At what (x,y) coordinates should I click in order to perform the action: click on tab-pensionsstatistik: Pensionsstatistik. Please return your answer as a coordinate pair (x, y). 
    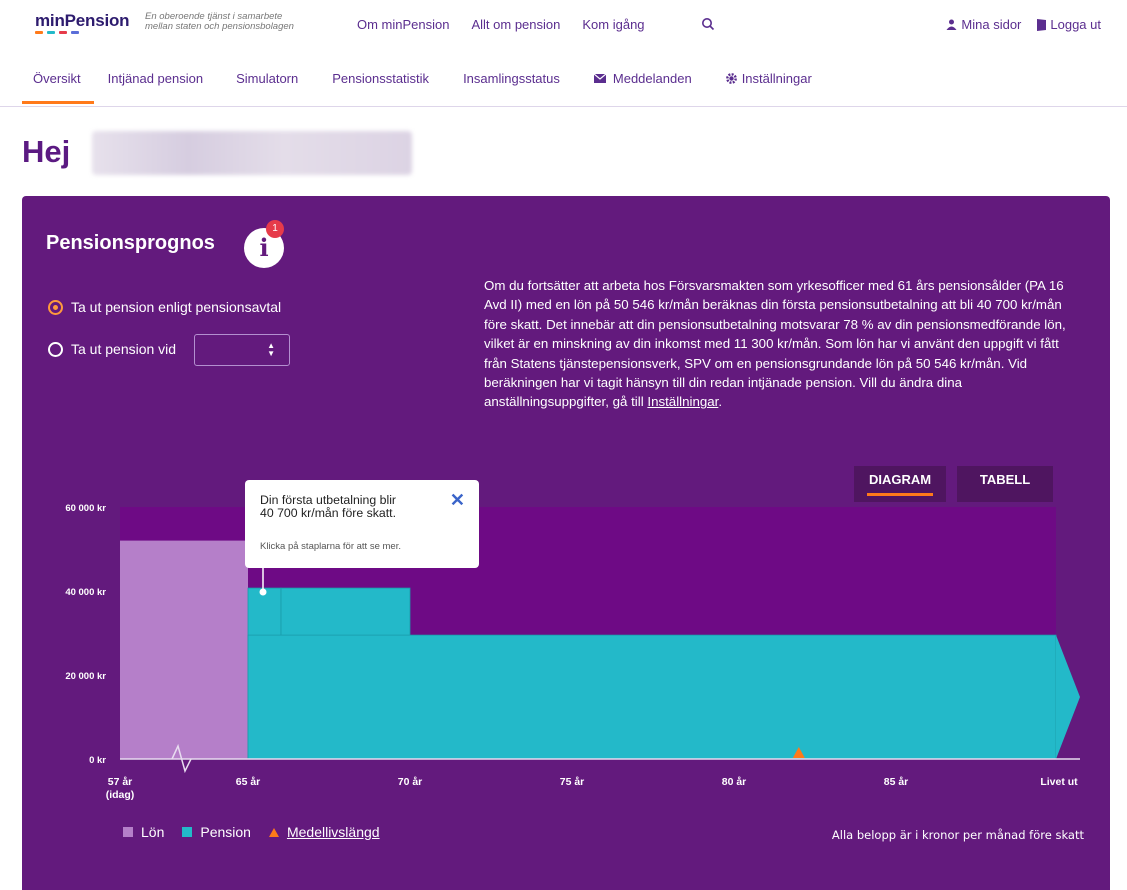
    Looking at the image, I should click on (380, 78).